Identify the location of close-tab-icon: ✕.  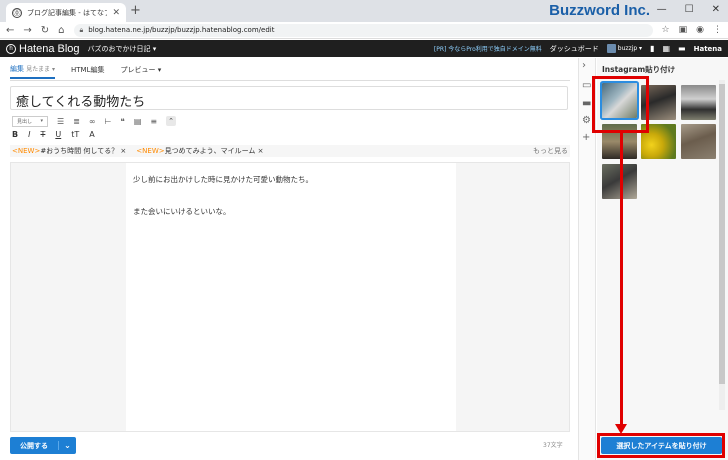
(116, 13).